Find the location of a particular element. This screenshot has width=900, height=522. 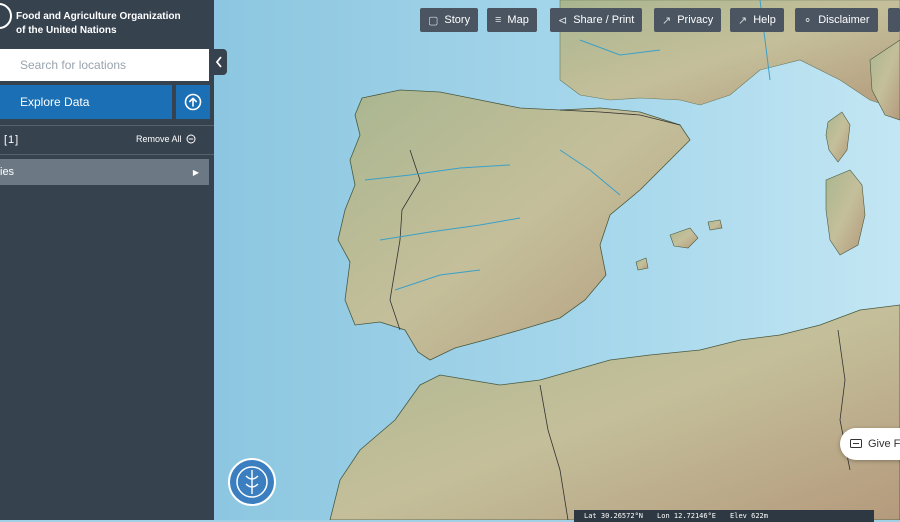

explore-data-button: Explore Data is located at coordinates (86, 102).